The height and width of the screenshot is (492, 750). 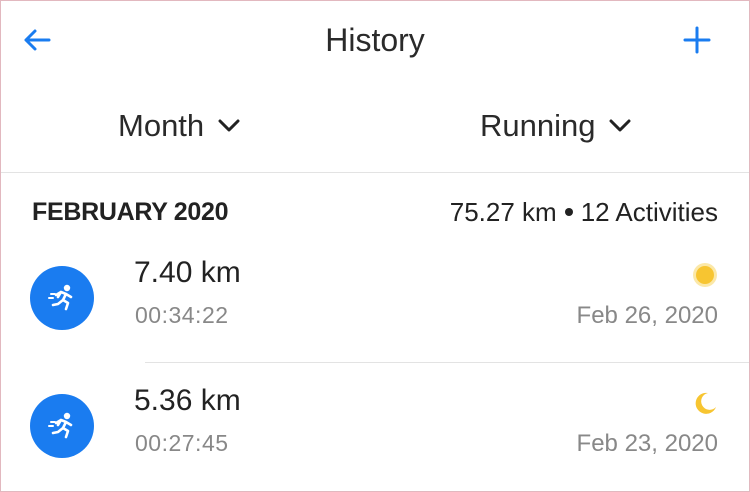 I want to click on moon-icon, so click(x=705, y=403).